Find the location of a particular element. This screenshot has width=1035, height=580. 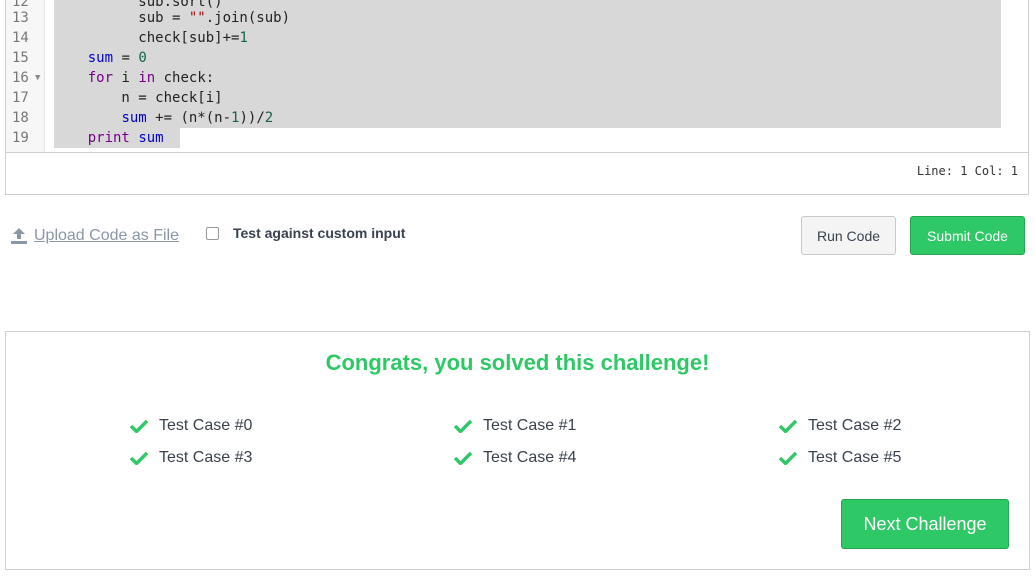

test-case-label: Test Case #1 is located at coordinates (530, 425).